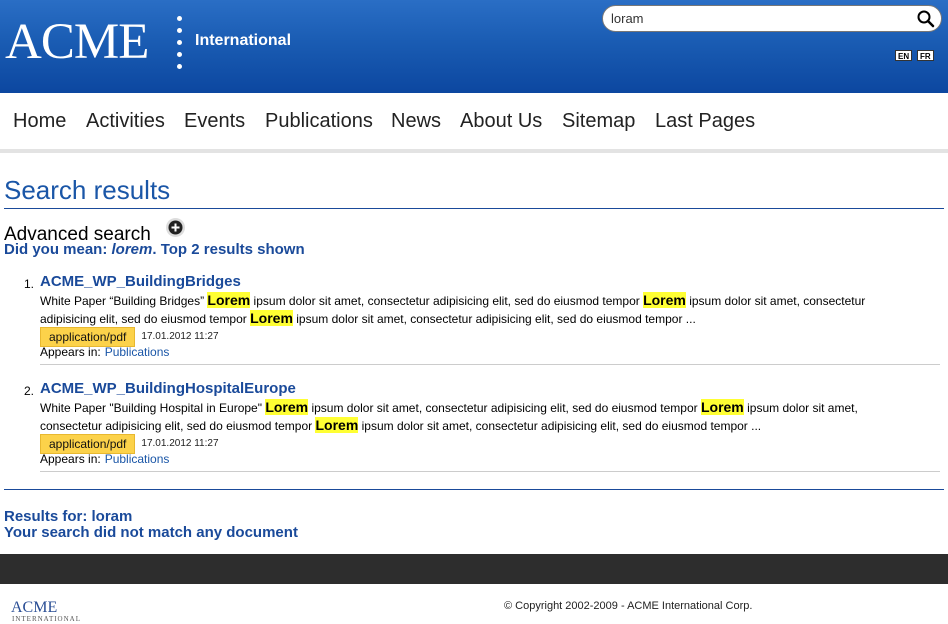 This screenshot has width=948, height=624. What do you see at coordinates (243, 40) in the screenshot?
I see `logo-subtitle: International` at bounding box center [243, 40].